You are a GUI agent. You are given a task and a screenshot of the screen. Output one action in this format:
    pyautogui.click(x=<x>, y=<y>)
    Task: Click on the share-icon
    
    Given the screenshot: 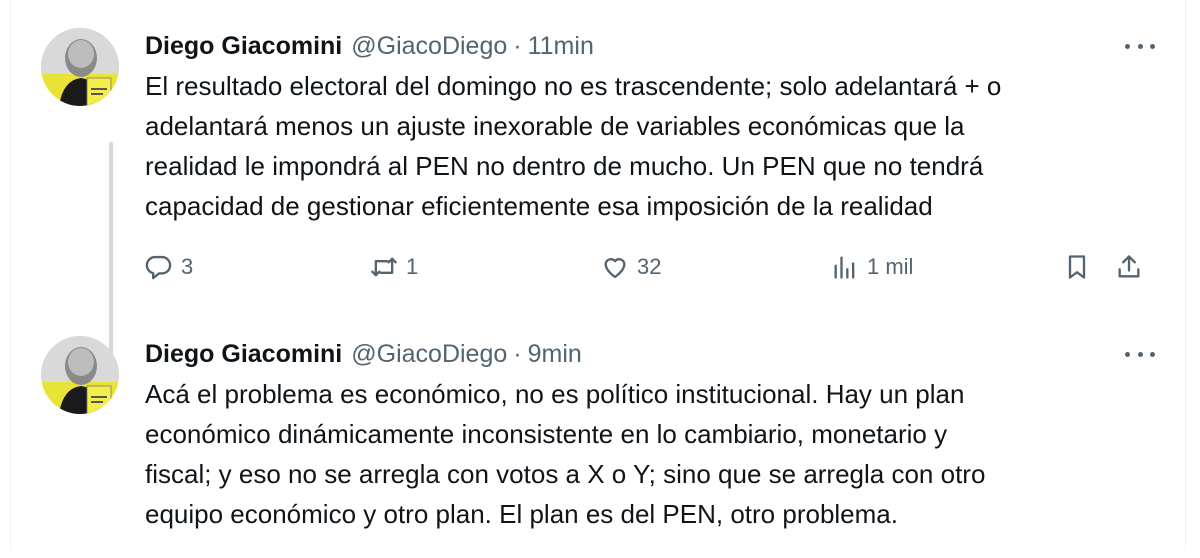 What is the action you would take?
    pyautogui.click(x=1129, y=266)
    